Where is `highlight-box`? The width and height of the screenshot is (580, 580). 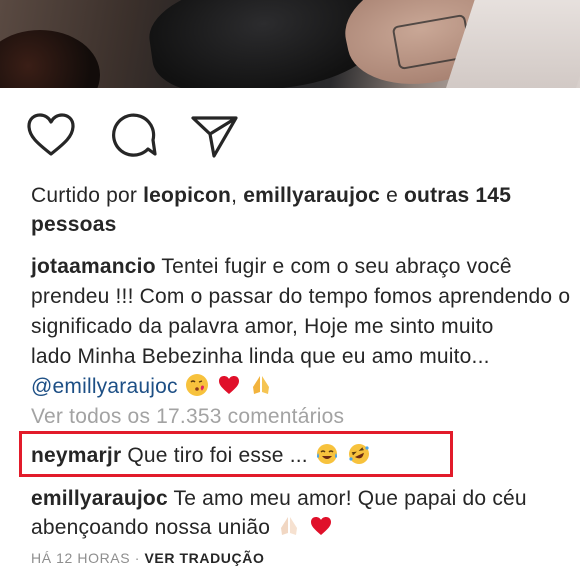
highlight-box is located at coordinates (236, 454).